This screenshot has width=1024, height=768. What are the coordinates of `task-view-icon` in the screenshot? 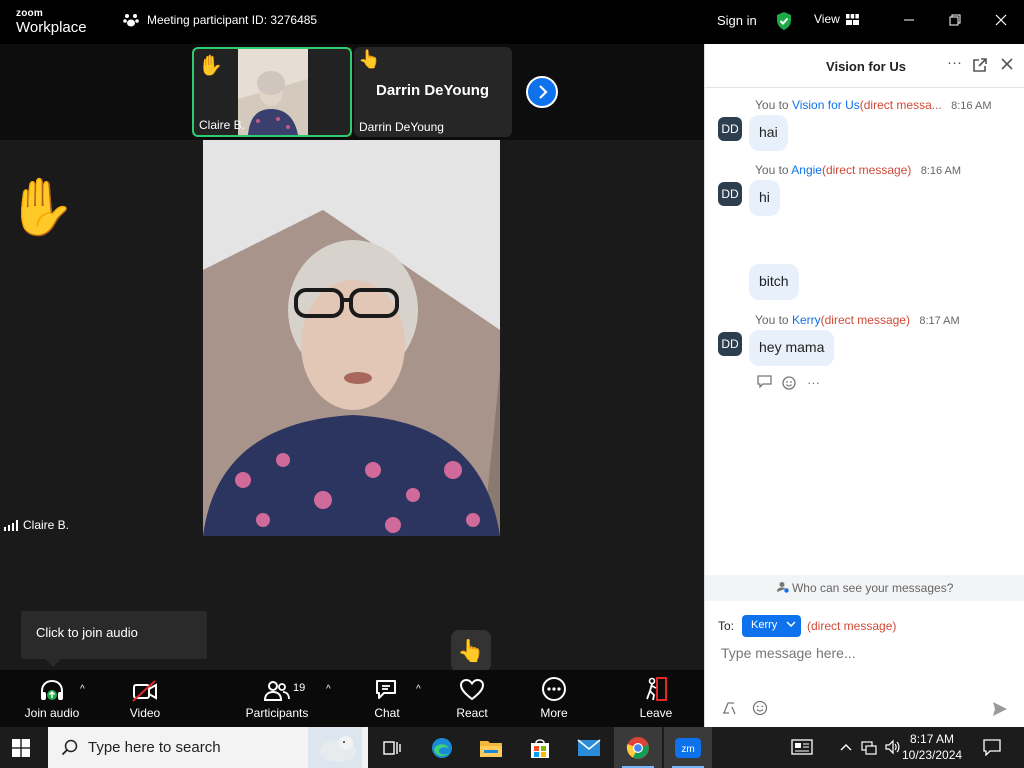 It's located at (392, 747).